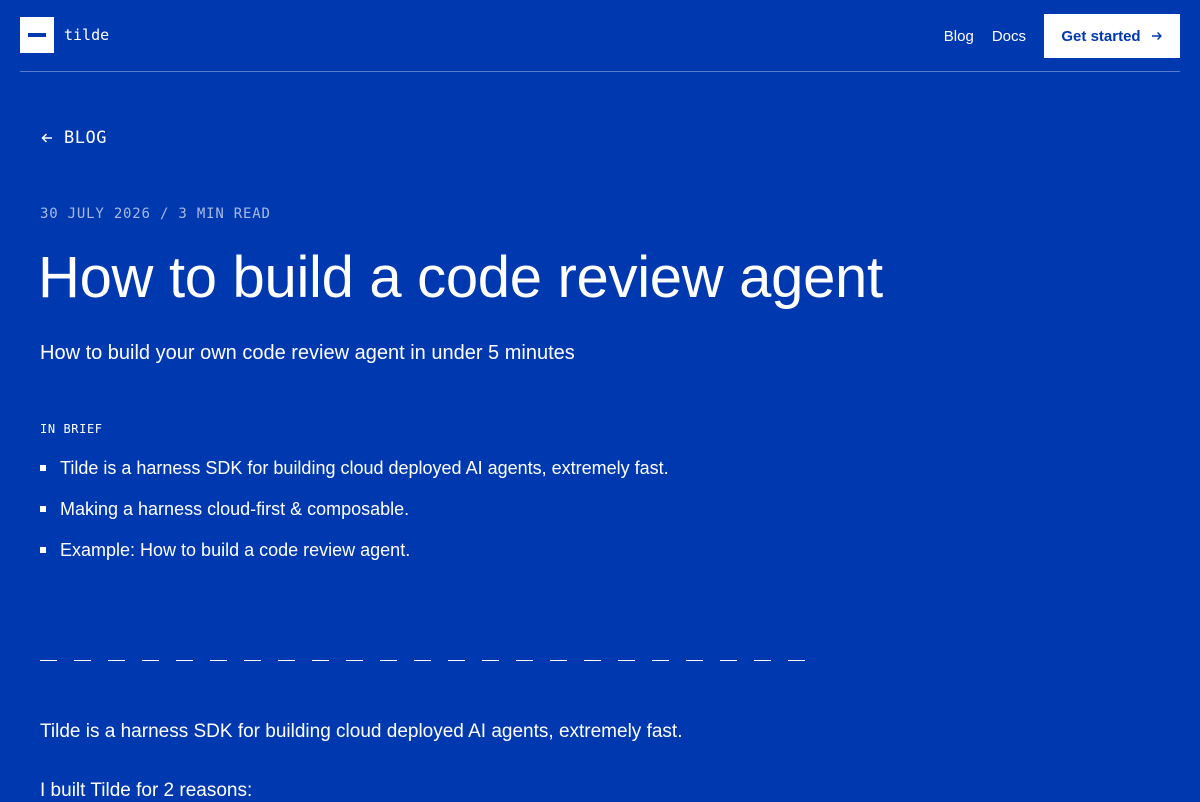 The image size is (1200, 802). I want to click on get-started-button: Get started, so click(1112, 36).